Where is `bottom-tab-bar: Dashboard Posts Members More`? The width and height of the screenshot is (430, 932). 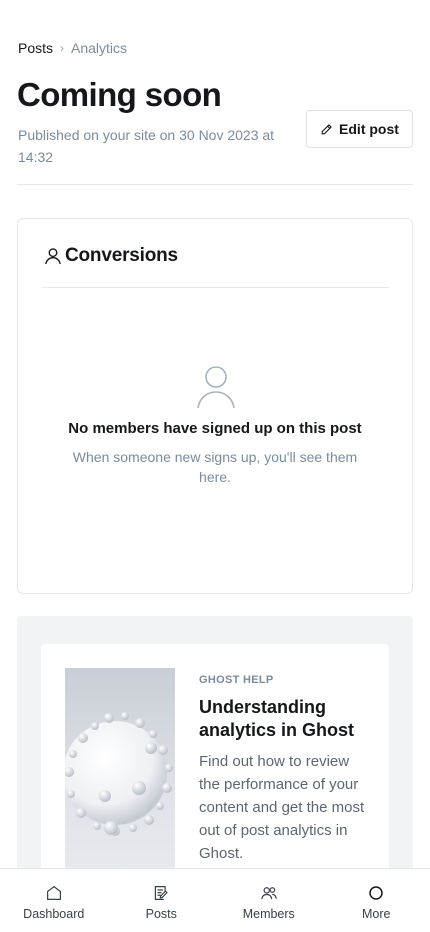
bottom-tab-bar: Dashboard Posts Members More is located at coordinates (215, 900).